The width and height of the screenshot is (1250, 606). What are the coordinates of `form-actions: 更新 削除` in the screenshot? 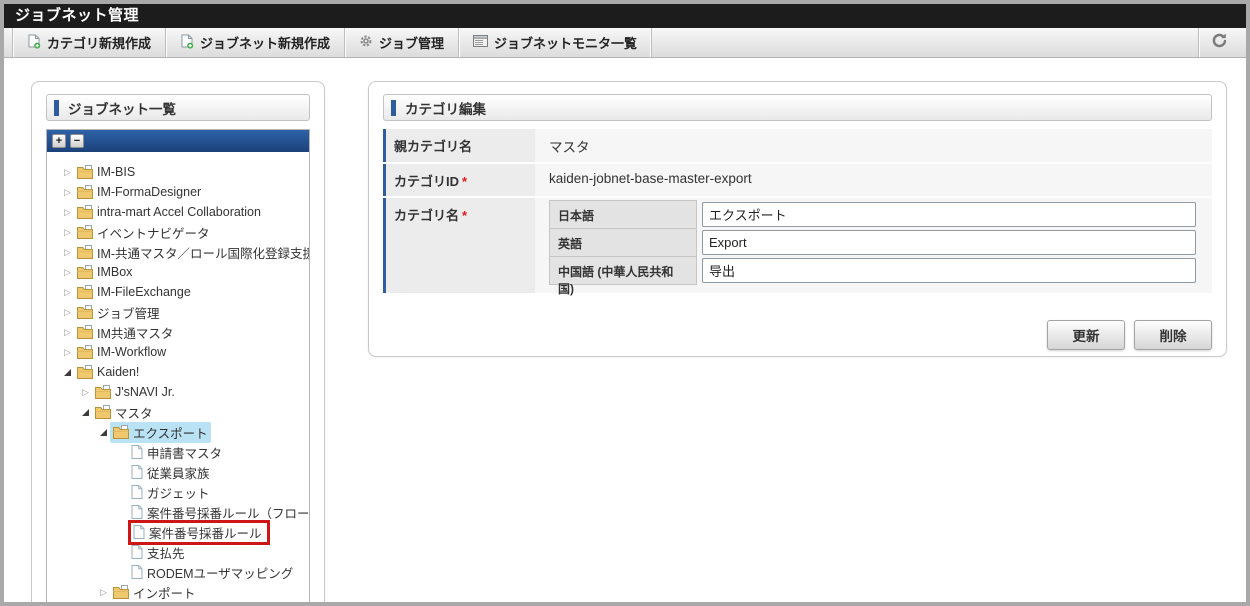 It's located at (797, 335).